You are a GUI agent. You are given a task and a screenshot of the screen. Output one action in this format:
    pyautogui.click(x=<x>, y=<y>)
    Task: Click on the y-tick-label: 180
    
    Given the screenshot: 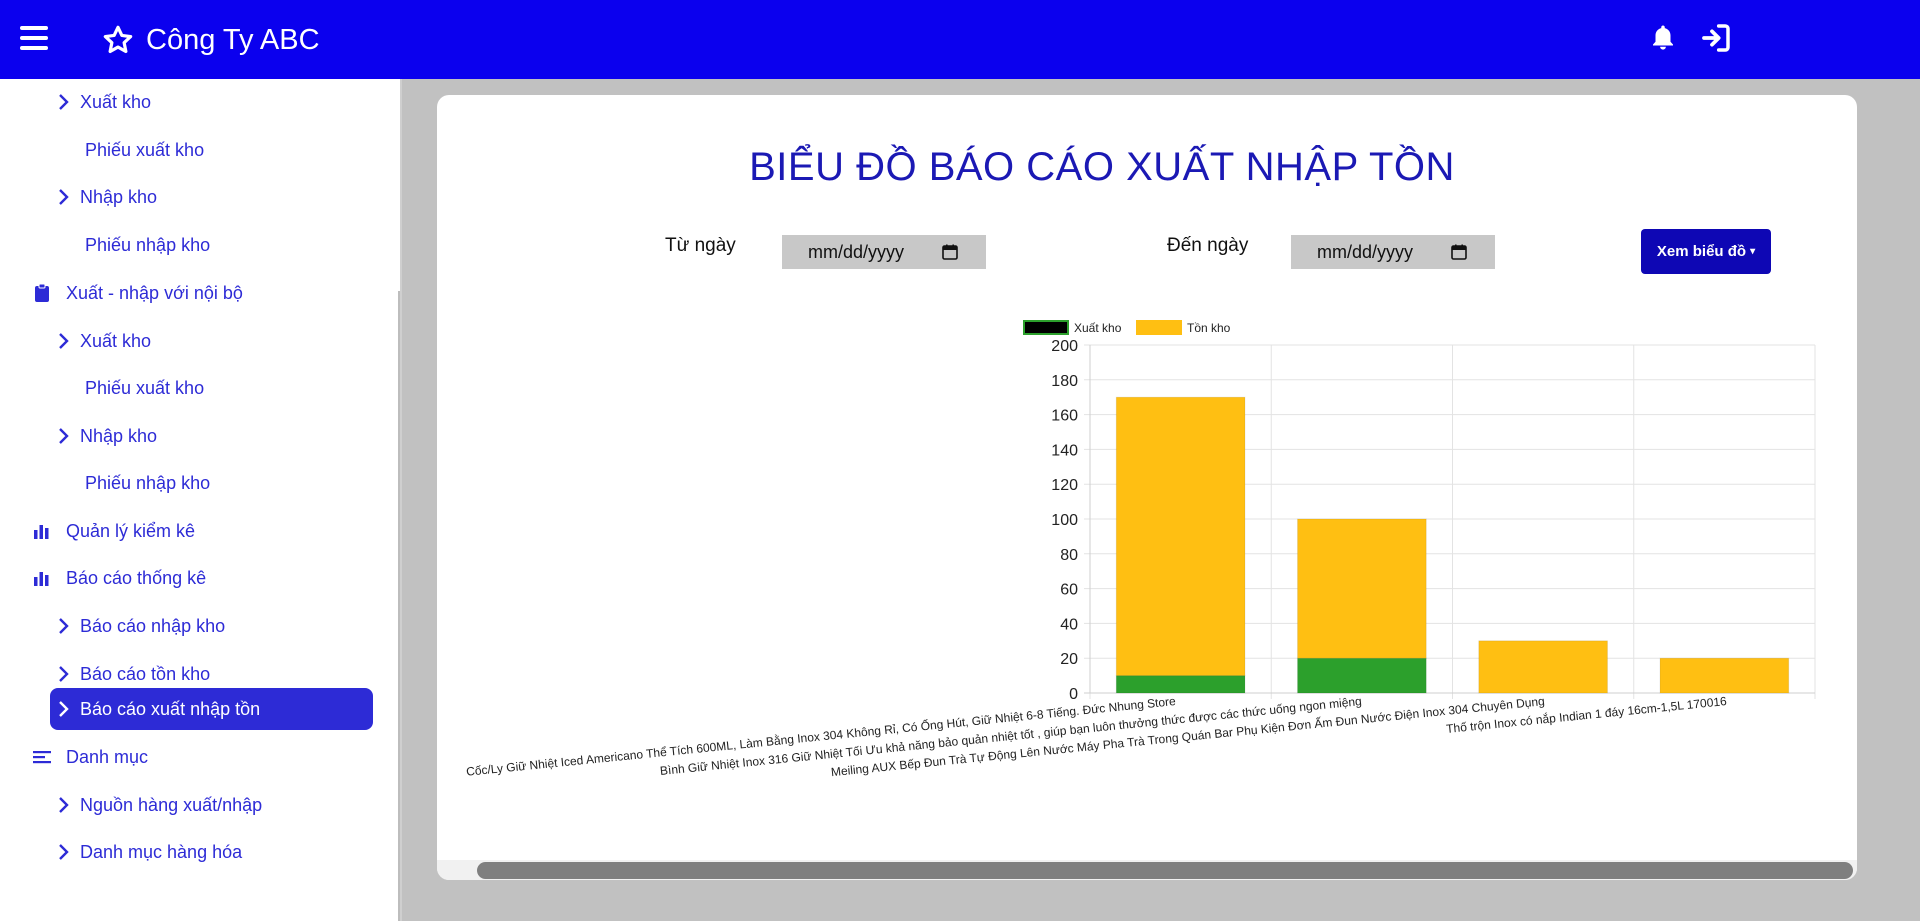 What is the action you would take?
    pyautogui.click(x=1064, y=381)
    